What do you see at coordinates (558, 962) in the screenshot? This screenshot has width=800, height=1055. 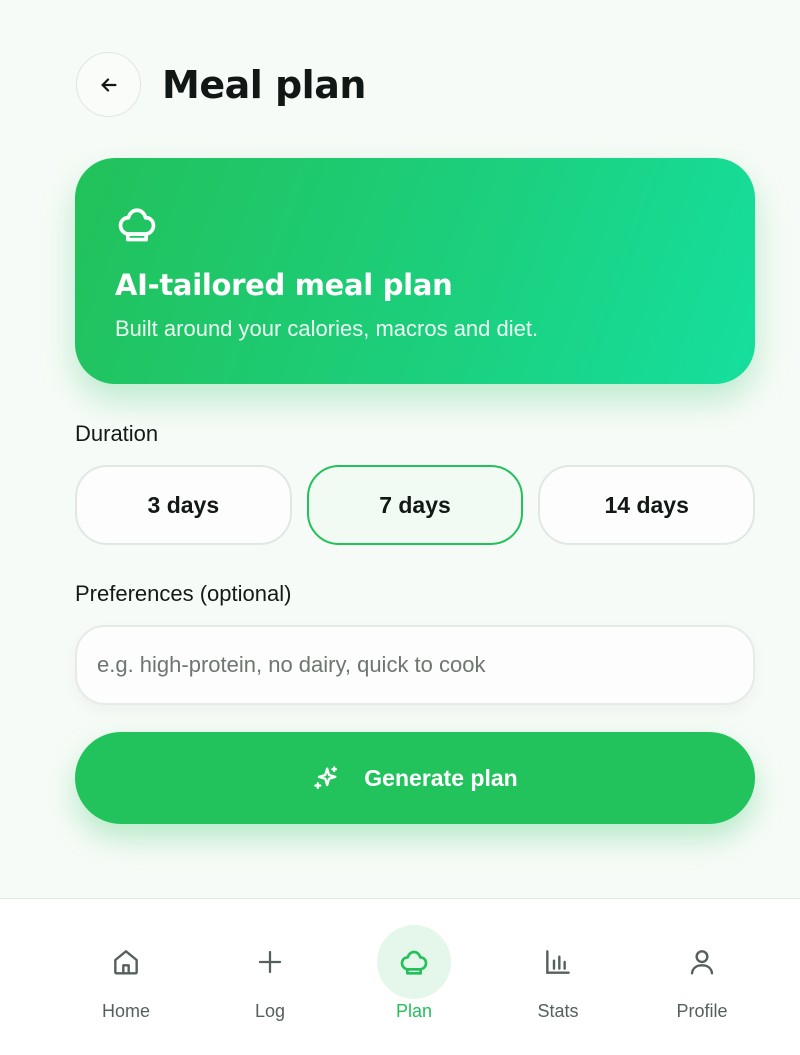 I see `bar-chart-icon` at bounding box center [558, 962].